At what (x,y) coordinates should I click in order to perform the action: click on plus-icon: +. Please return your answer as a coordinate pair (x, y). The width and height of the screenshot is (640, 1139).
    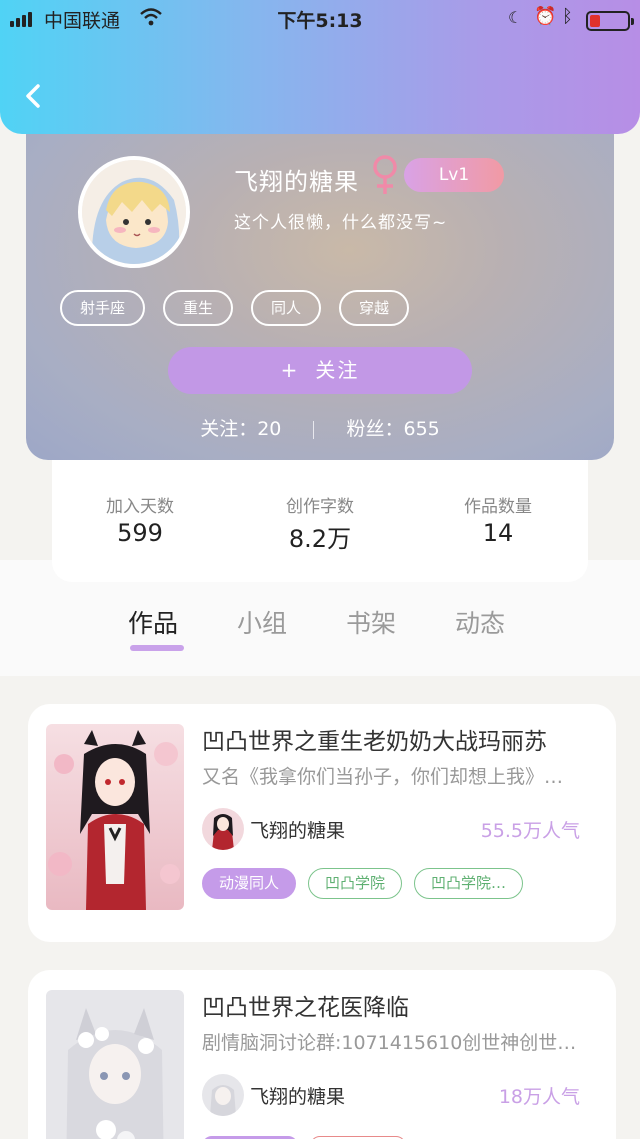
    Looking at the image, I should click on (290, 370).